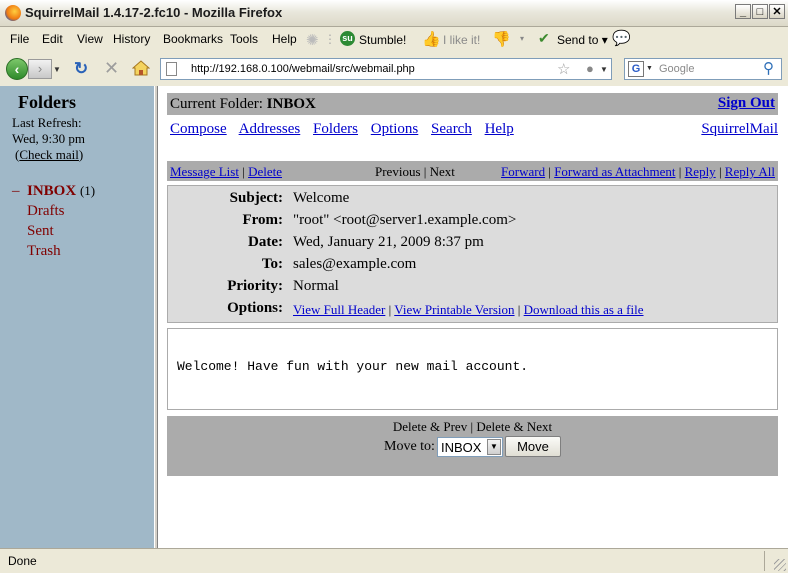  I want to click on stumble-button: Stumble!, so click(382, 40).